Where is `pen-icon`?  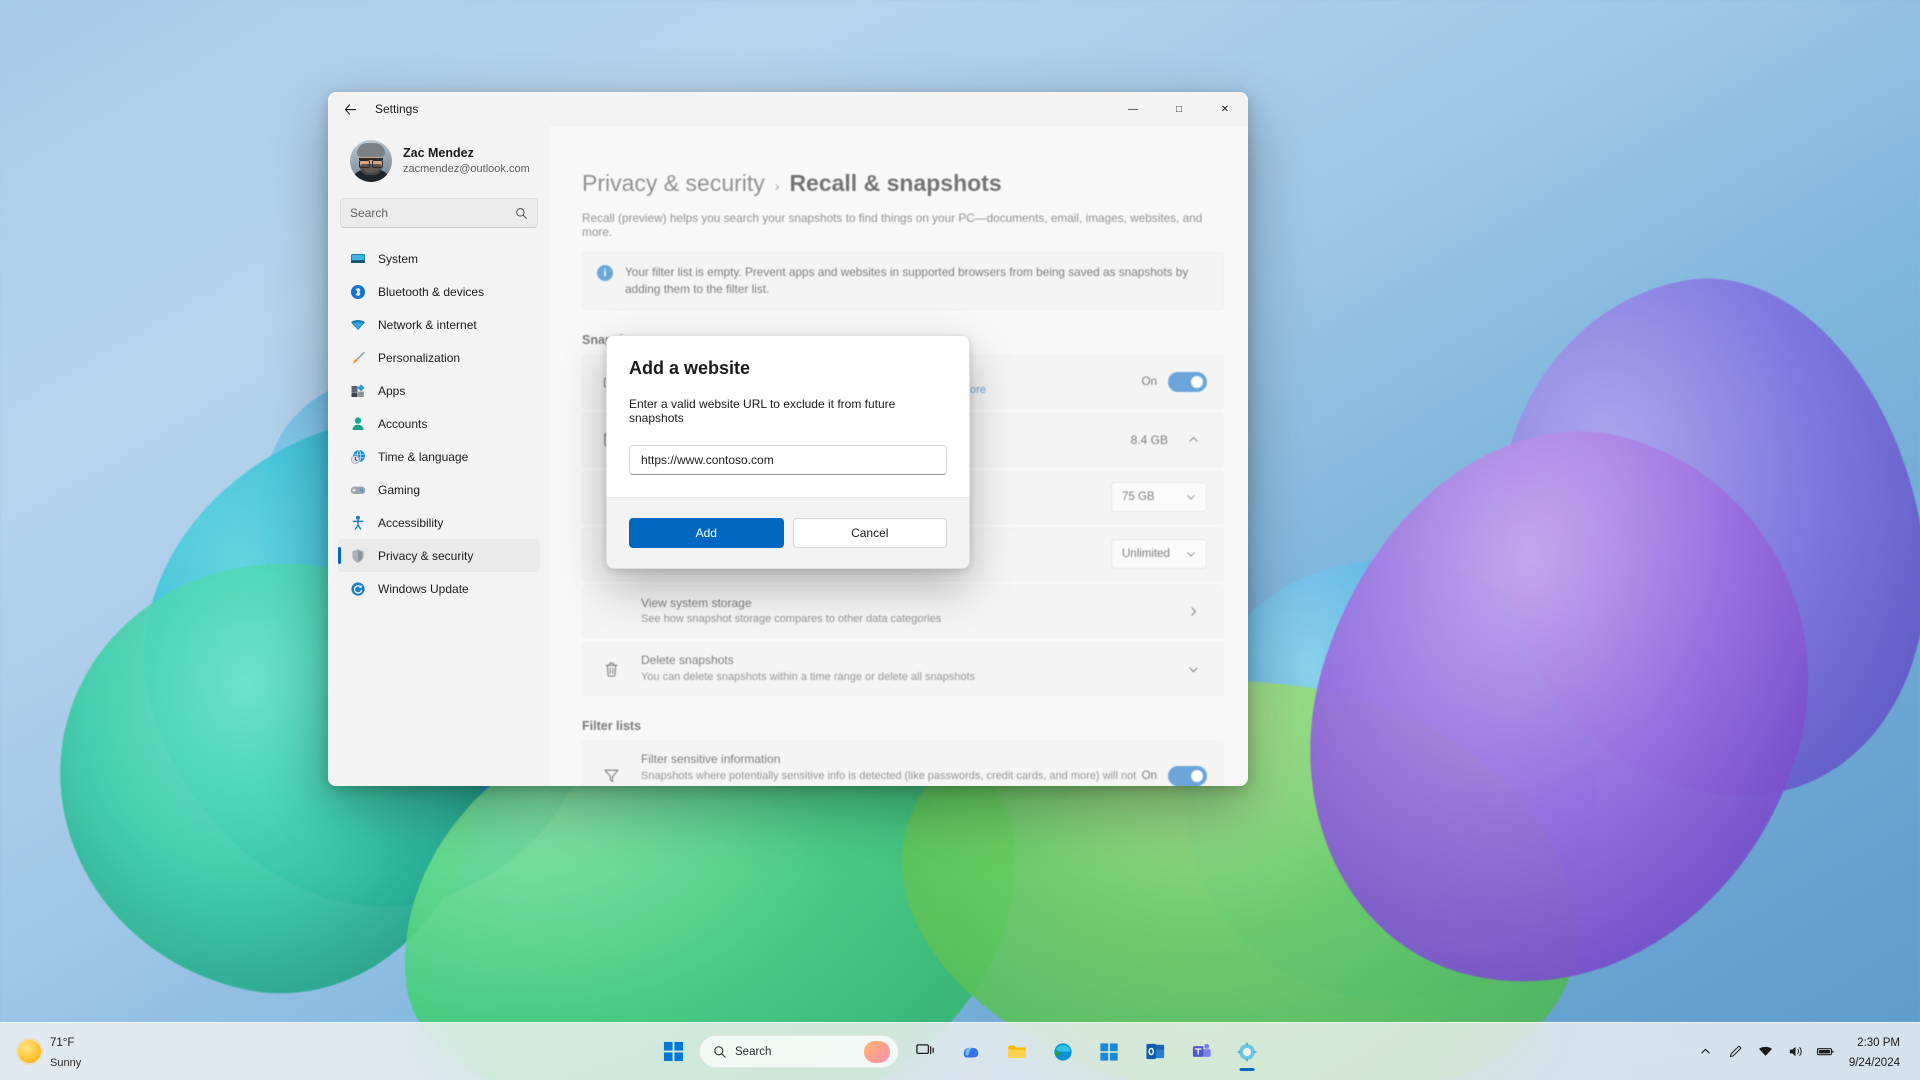 pen-icon is located at coordinates (1736, 1052).